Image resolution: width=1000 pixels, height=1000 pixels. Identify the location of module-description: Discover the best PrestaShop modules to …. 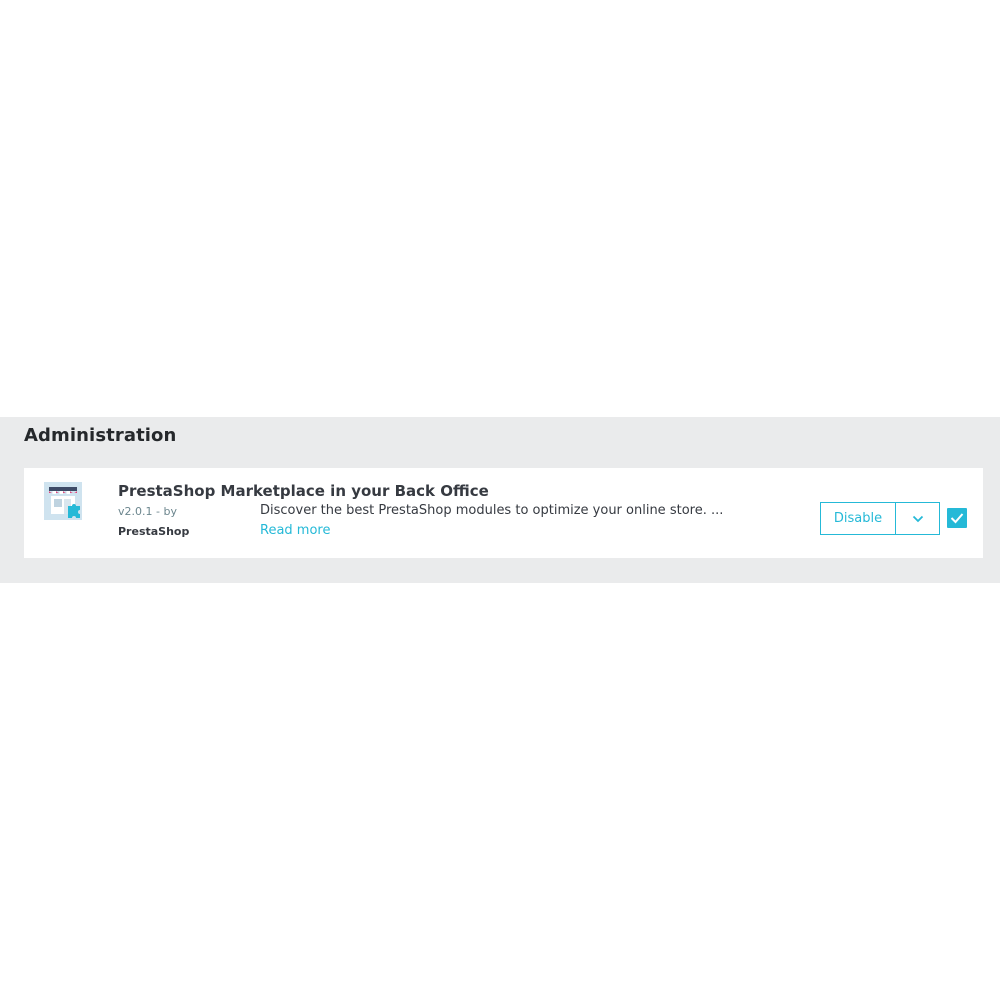
(492, 510).